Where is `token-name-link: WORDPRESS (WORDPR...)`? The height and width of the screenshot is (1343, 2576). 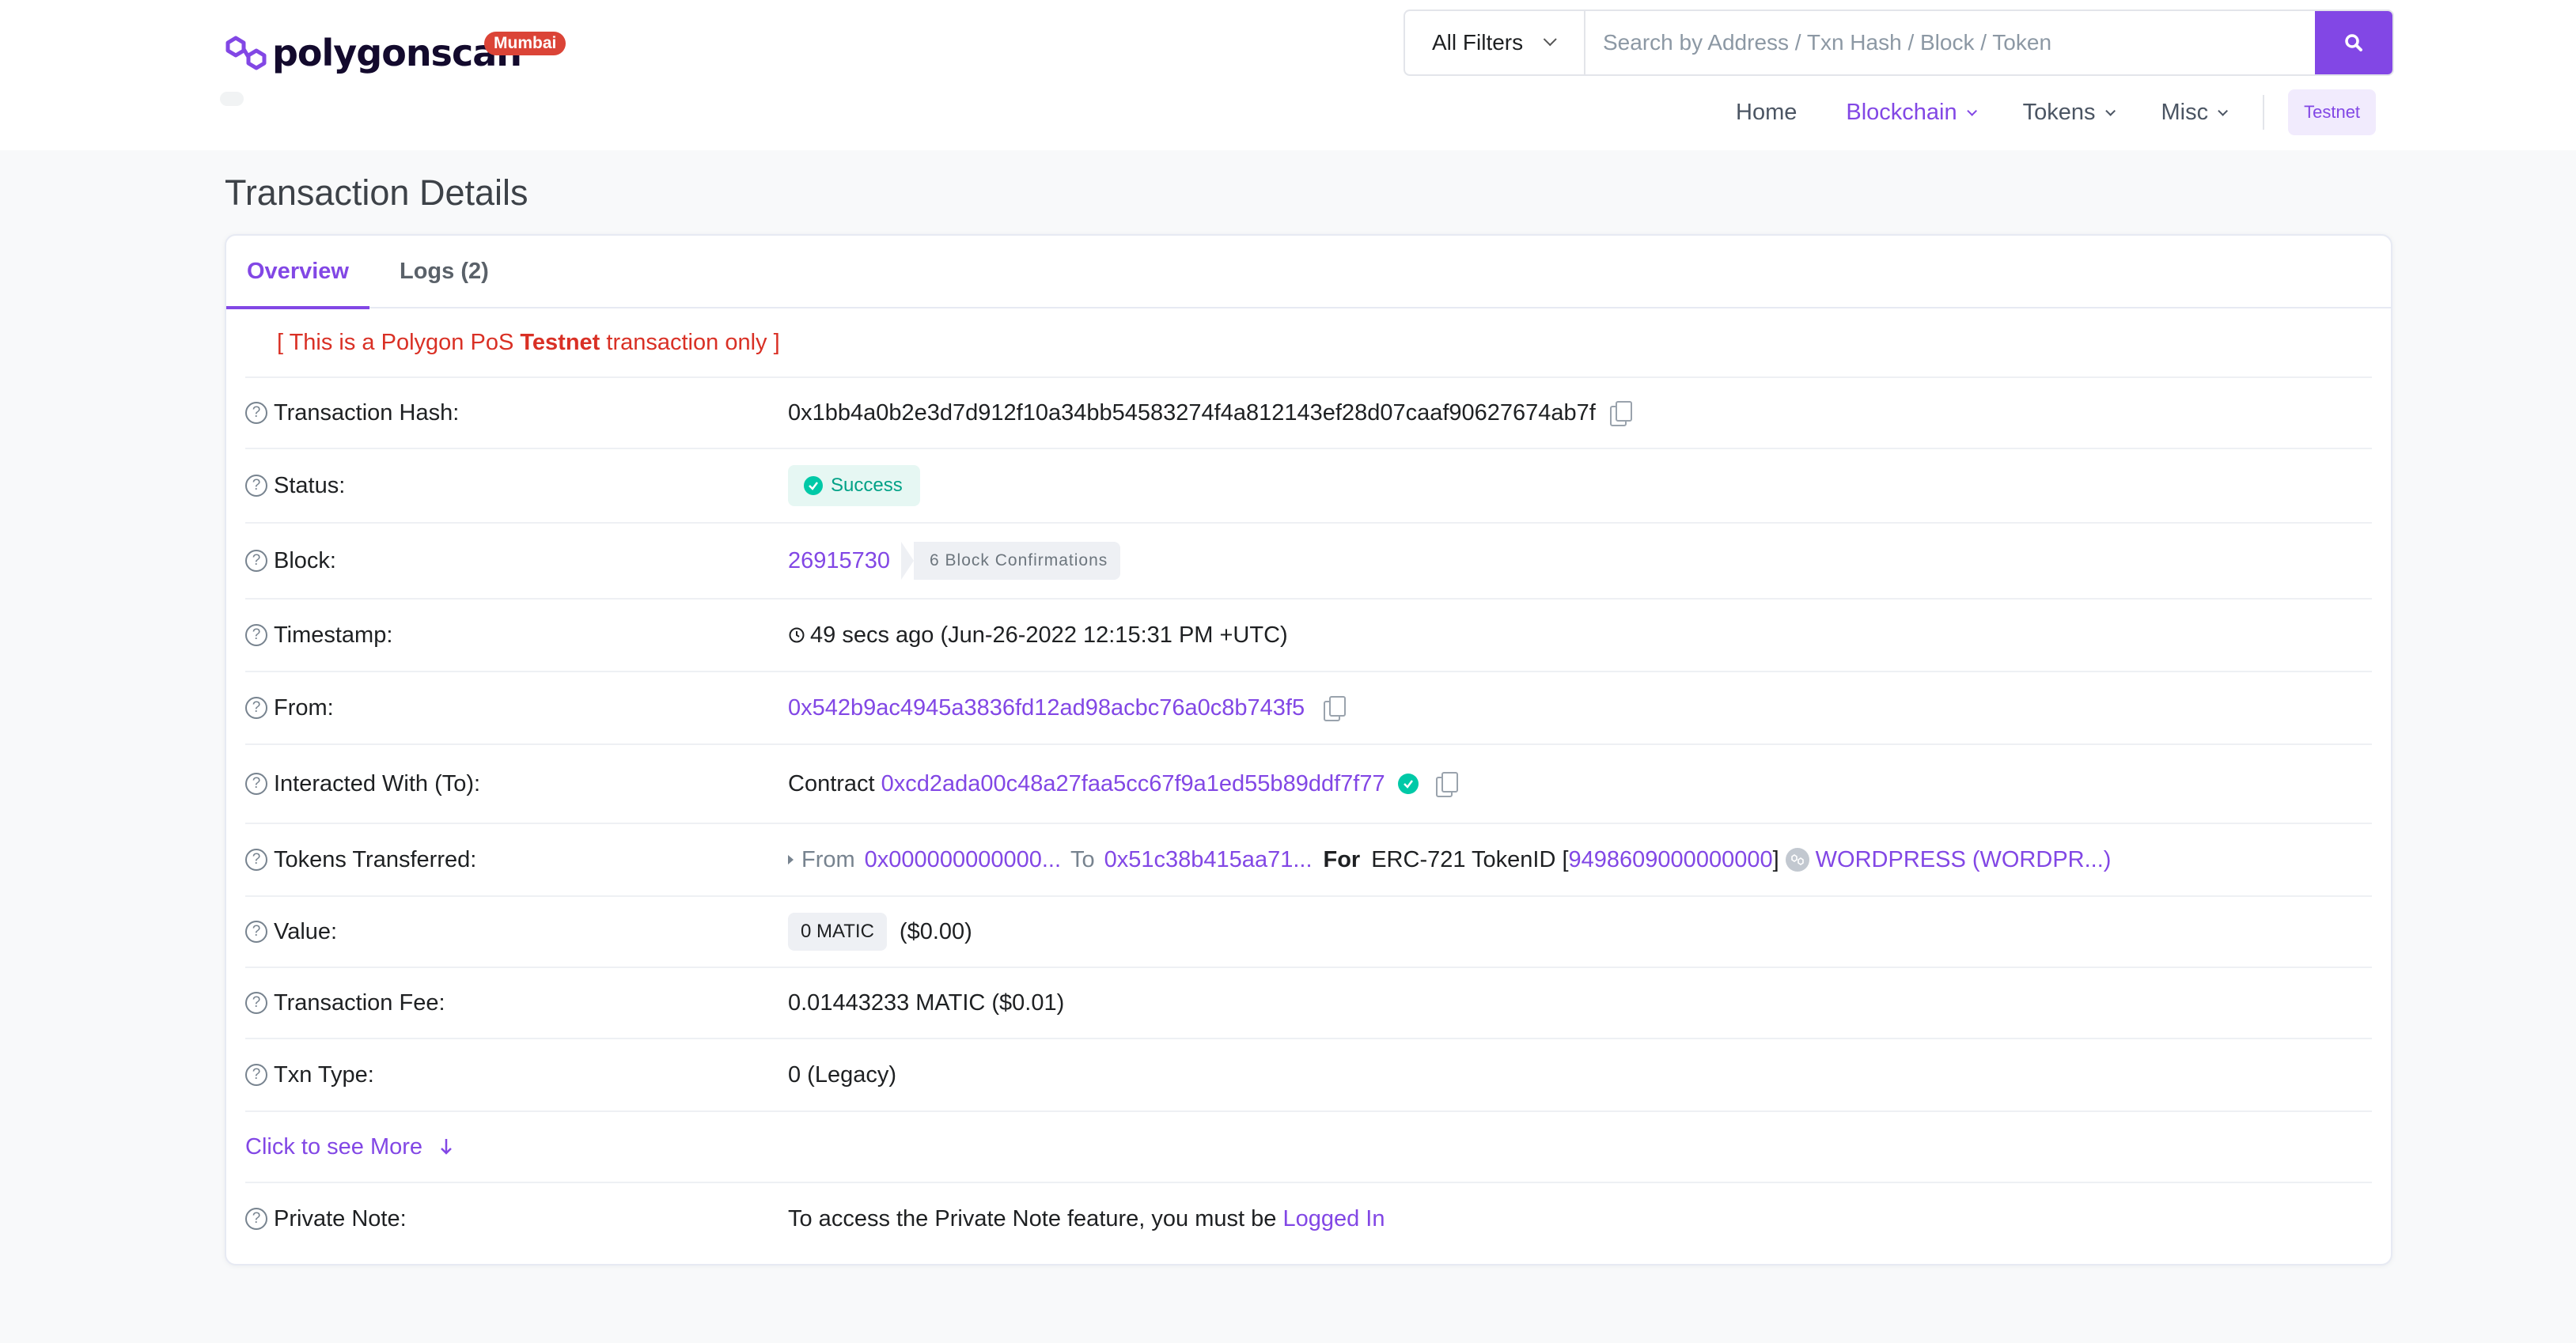
token-name-link: WORDPRESS (WORDPR...) is located at coordinates (1964, 860).